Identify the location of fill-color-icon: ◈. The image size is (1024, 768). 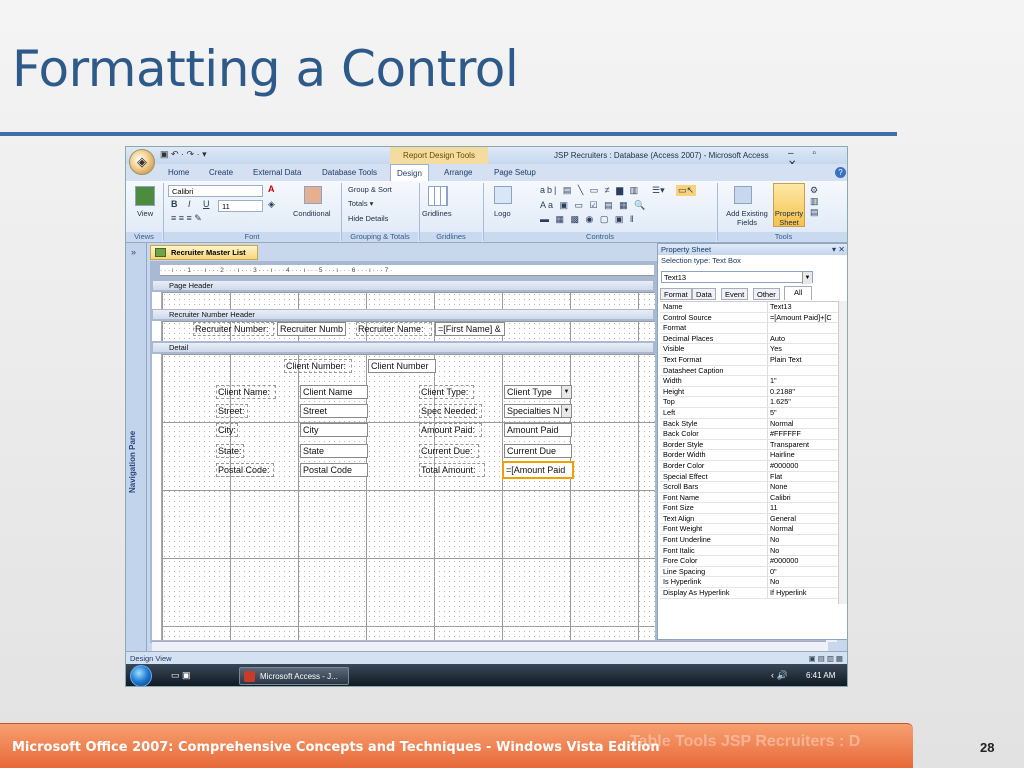
(271, 204).